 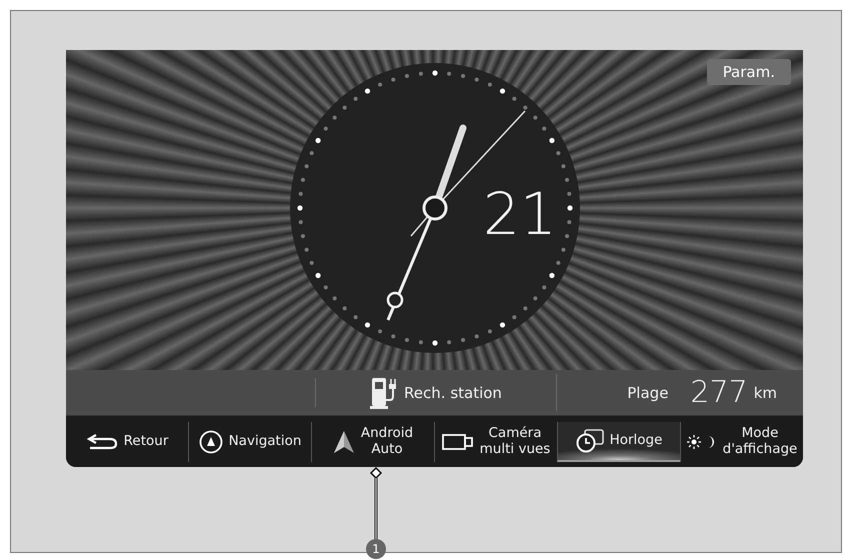 What do you see at coordinates (383, 393) in the screenshot?
I see `charging-pump-icon` at bounding box center [383, 393].